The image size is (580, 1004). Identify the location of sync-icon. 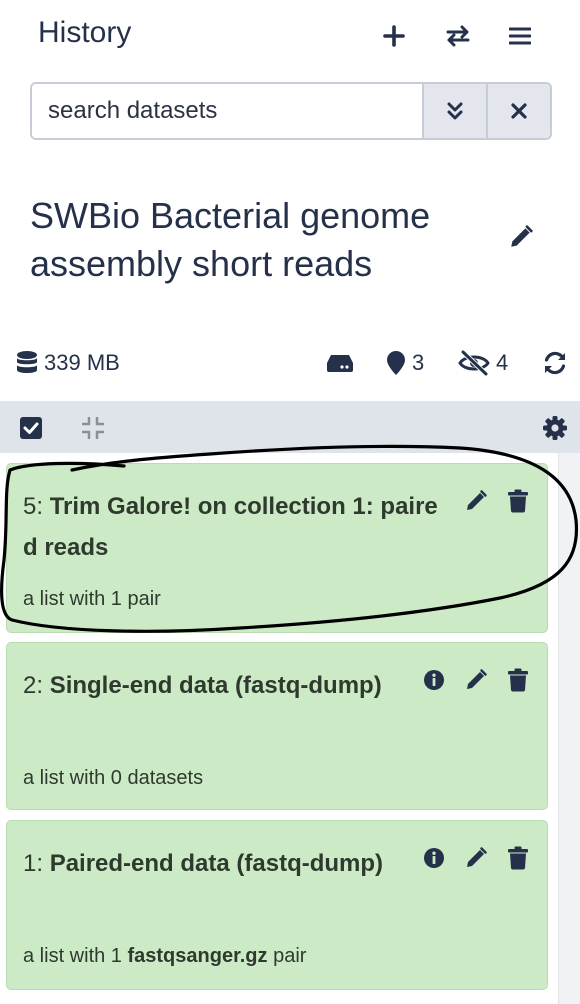
(555, 363).